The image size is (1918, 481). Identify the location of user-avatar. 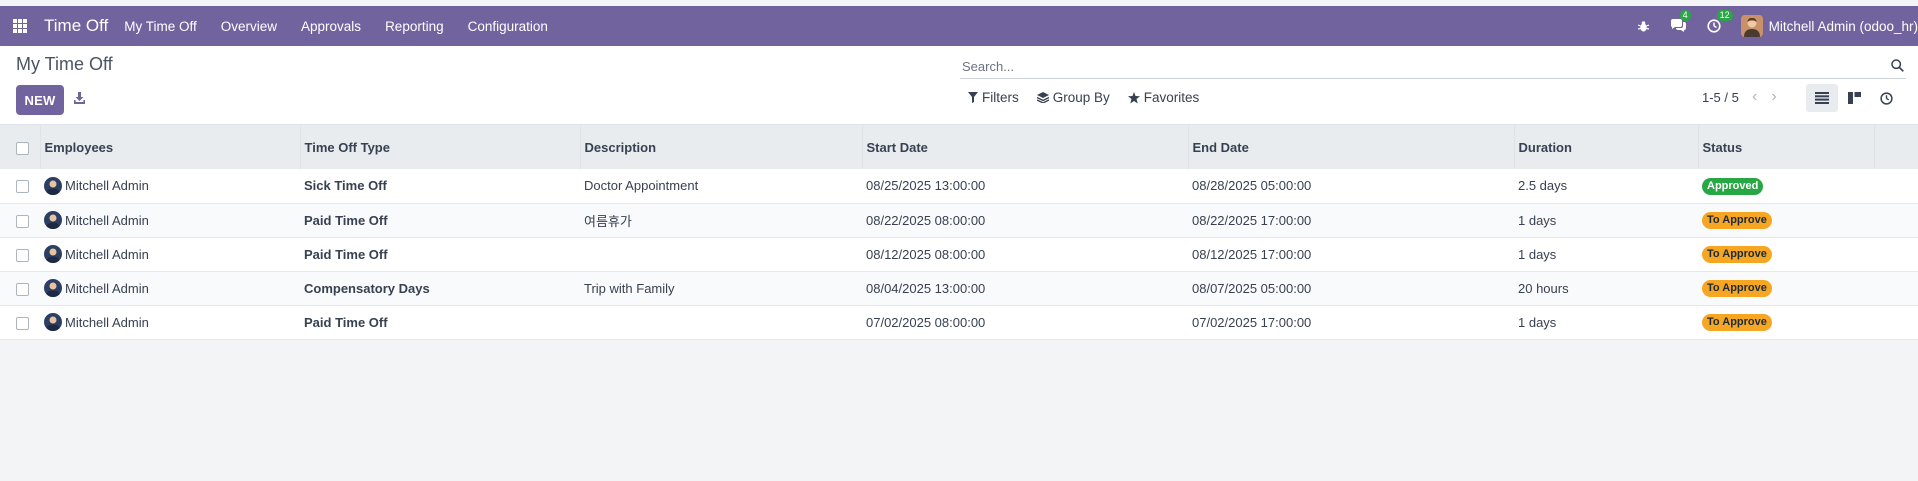
(1751, 26).